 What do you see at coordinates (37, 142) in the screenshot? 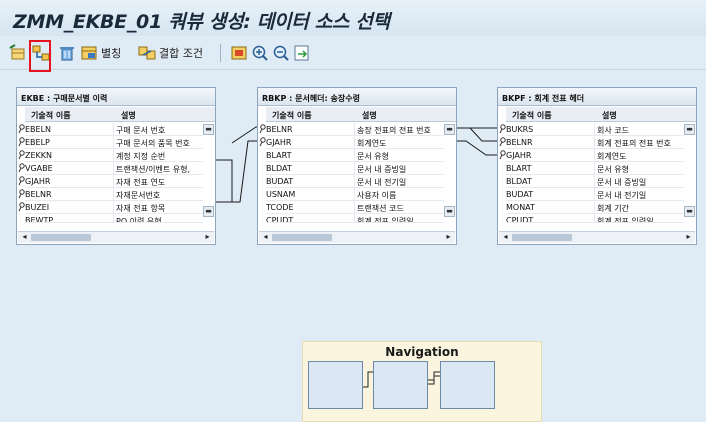
I see `field-tech-name: EBELP` at bounding box center [37, 142].